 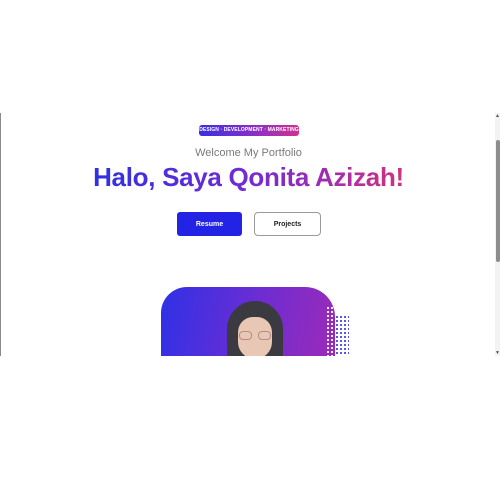 What do you see at coordinates (248, 153) in the screenshot?
I see `welcome-text: Welcome My Portfolio` at bounding box center [248, 153].